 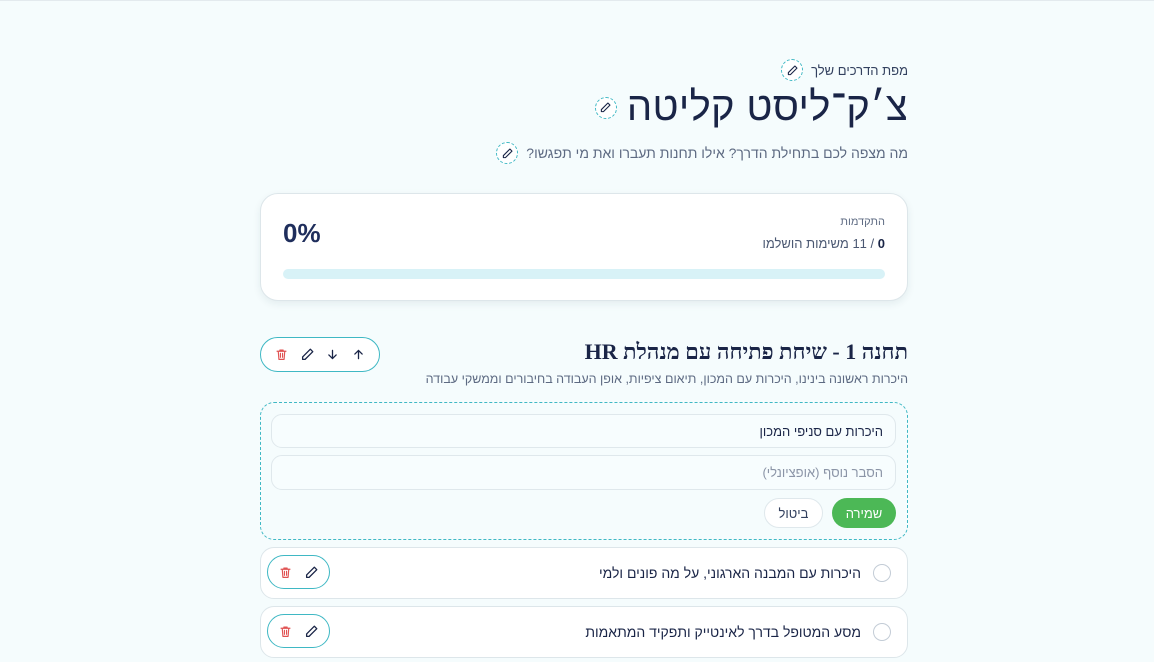 I want to click on edit-station-button, so click(x=307, y=355).